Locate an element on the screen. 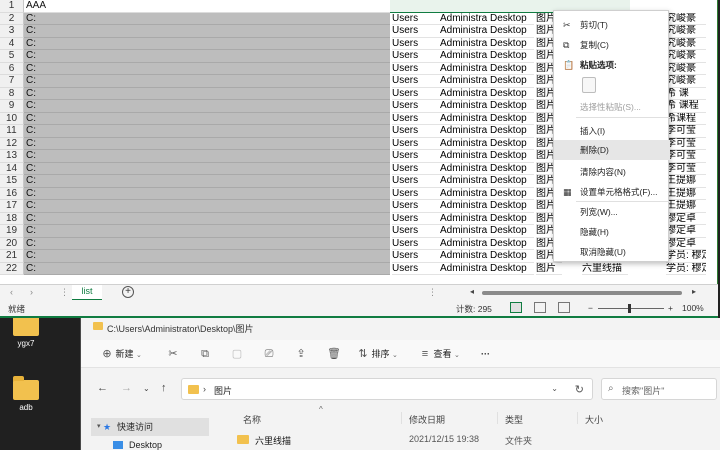 This screenshot has width=720, height=450. paste-clipboard-icon is located at coordinates (589, 85).